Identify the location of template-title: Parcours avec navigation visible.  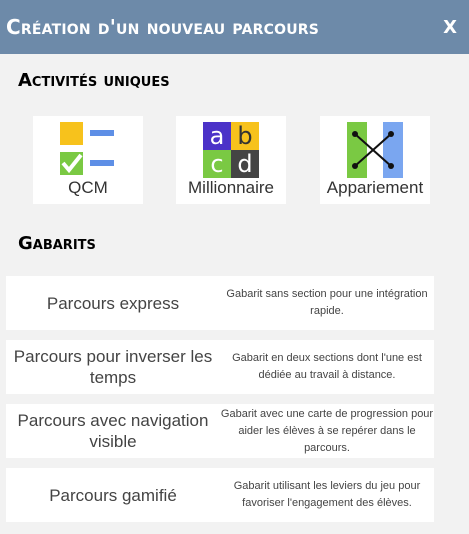
(113, 431).